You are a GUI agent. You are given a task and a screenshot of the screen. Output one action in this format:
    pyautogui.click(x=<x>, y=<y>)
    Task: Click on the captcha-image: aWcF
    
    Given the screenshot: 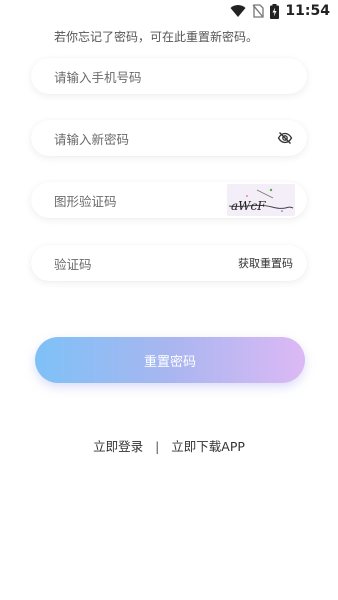 What is the action you would take?
    pyautogui.click(x=261, y=200)
    